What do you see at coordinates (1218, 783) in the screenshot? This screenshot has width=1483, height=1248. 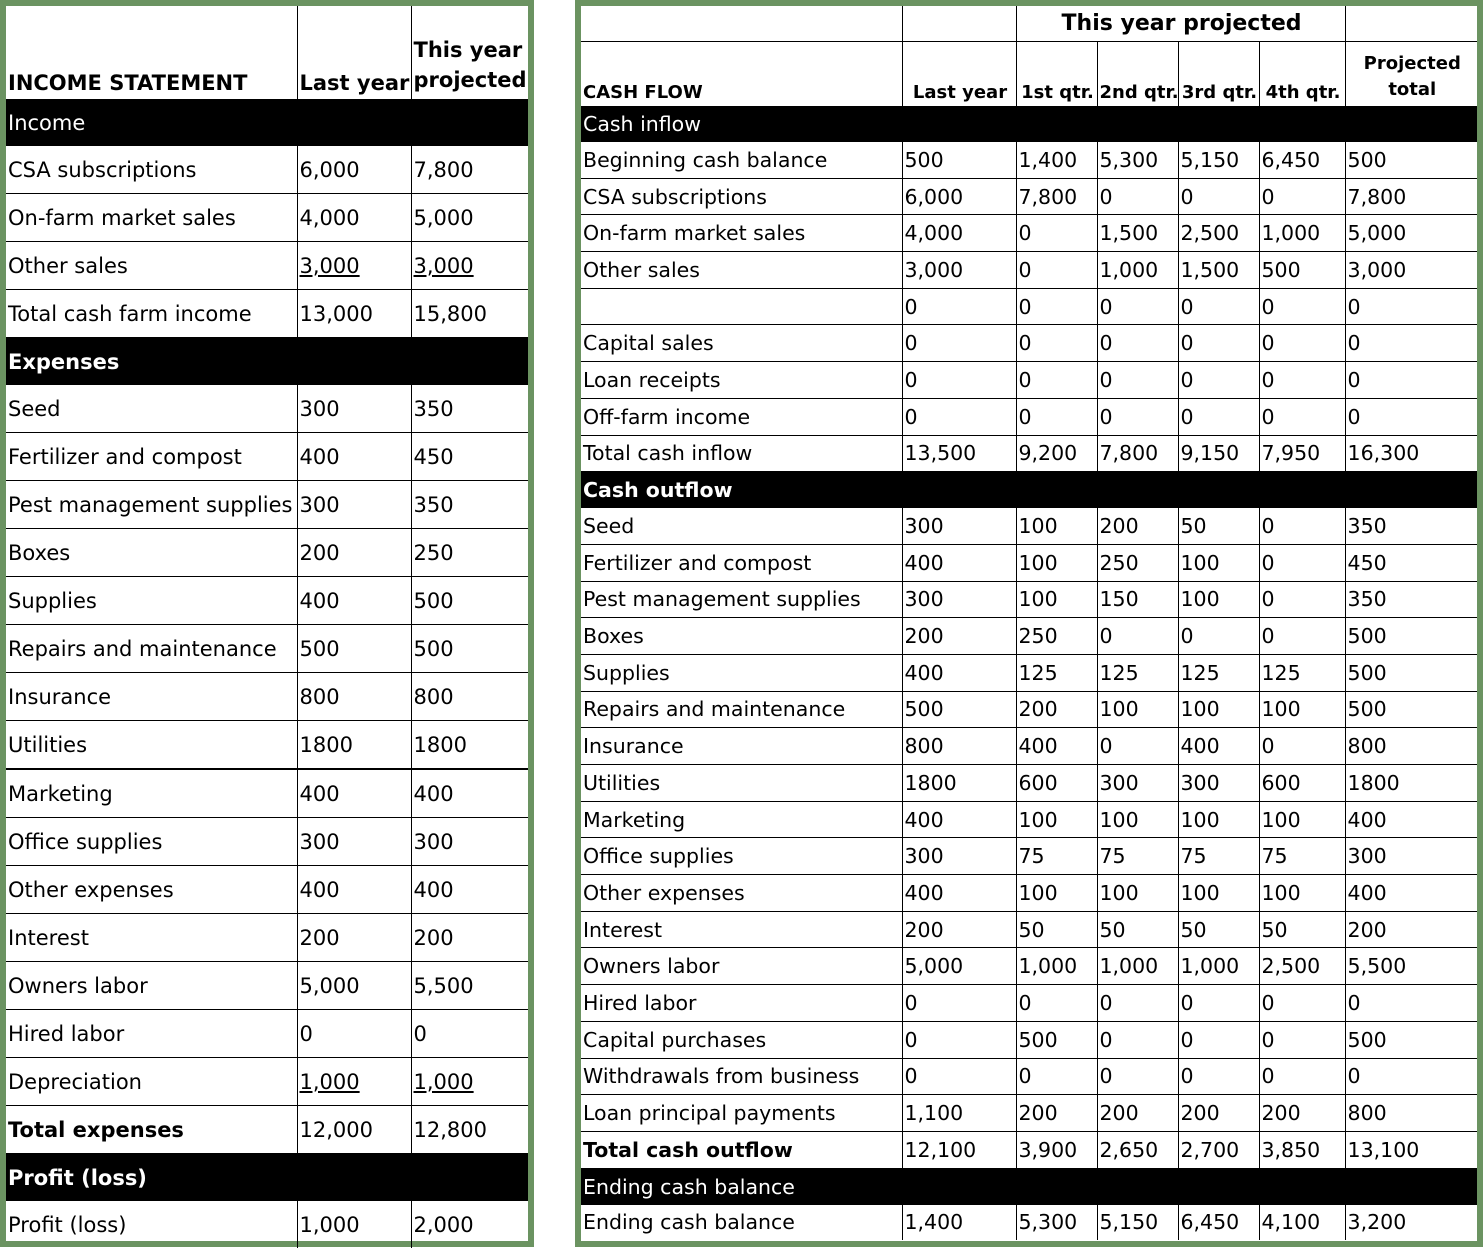 I see `value-q3: 300` at bounding box center [1218, 783].